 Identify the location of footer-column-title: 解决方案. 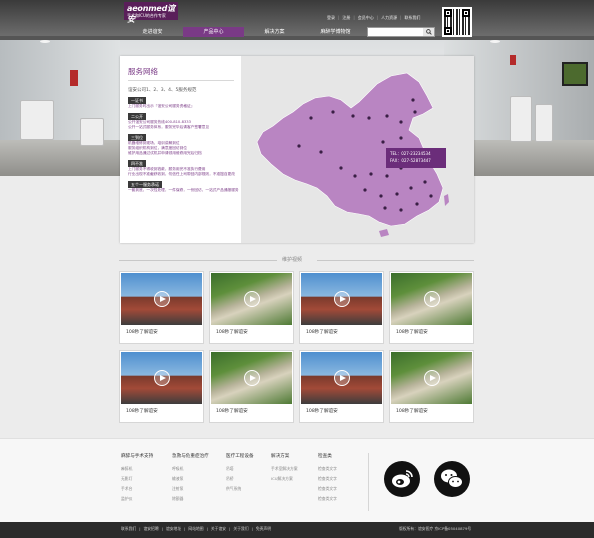
(284, 456).